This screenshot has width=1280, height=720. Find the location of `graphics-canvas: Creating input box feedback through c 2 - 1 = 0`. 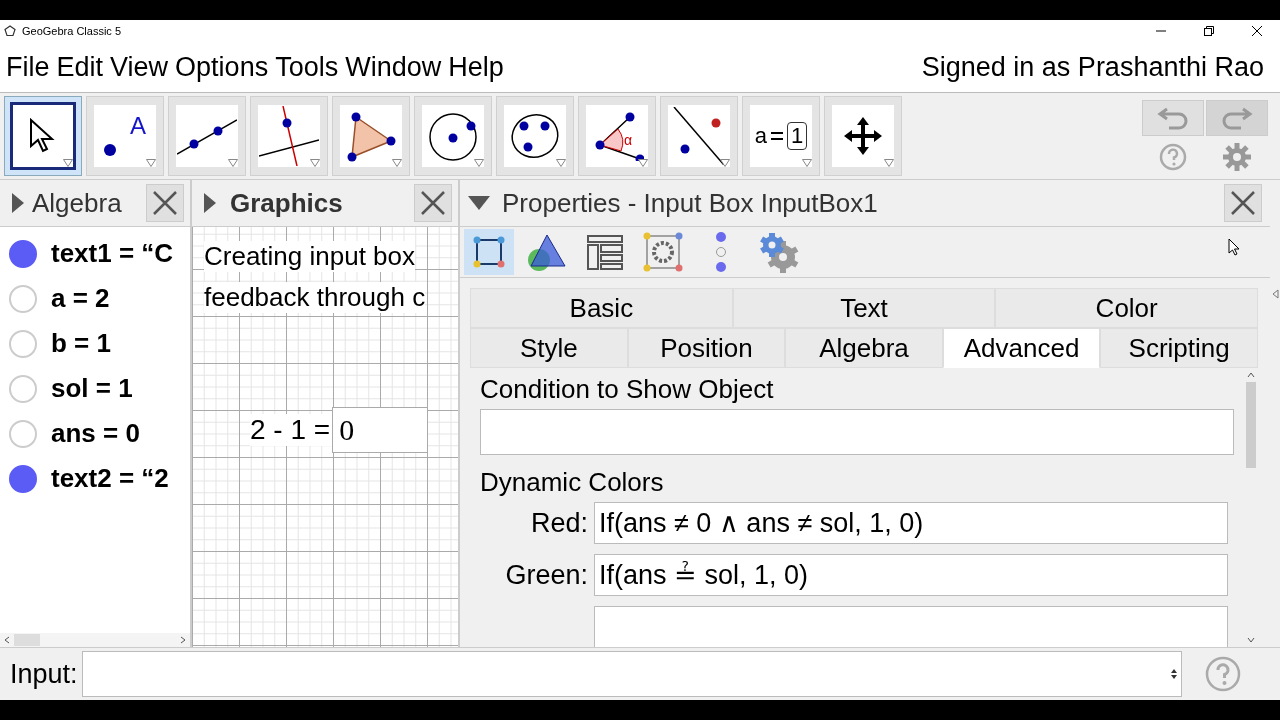

graphics-canvas: Creating input box feedback through c 2 - 1 = 0 is located at coordinates (325, 437).